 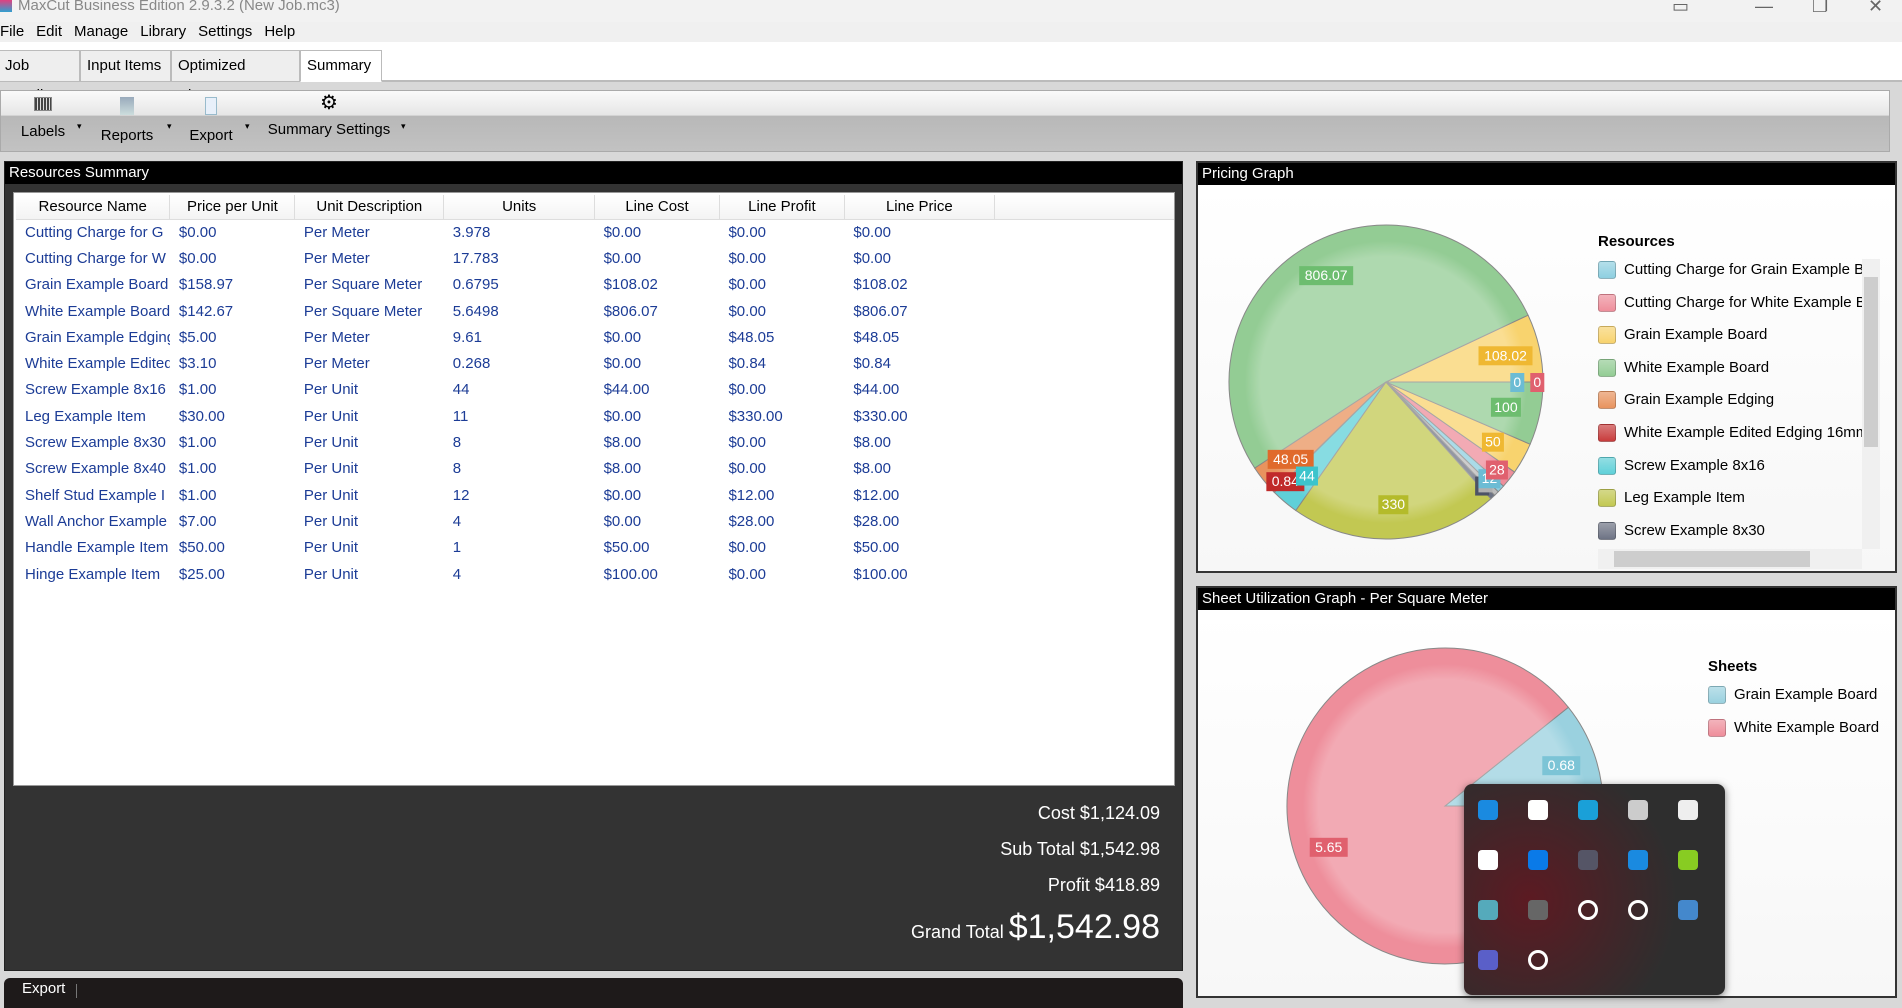 I want to click on network-drive-icon, so click(x=1688, y=910).